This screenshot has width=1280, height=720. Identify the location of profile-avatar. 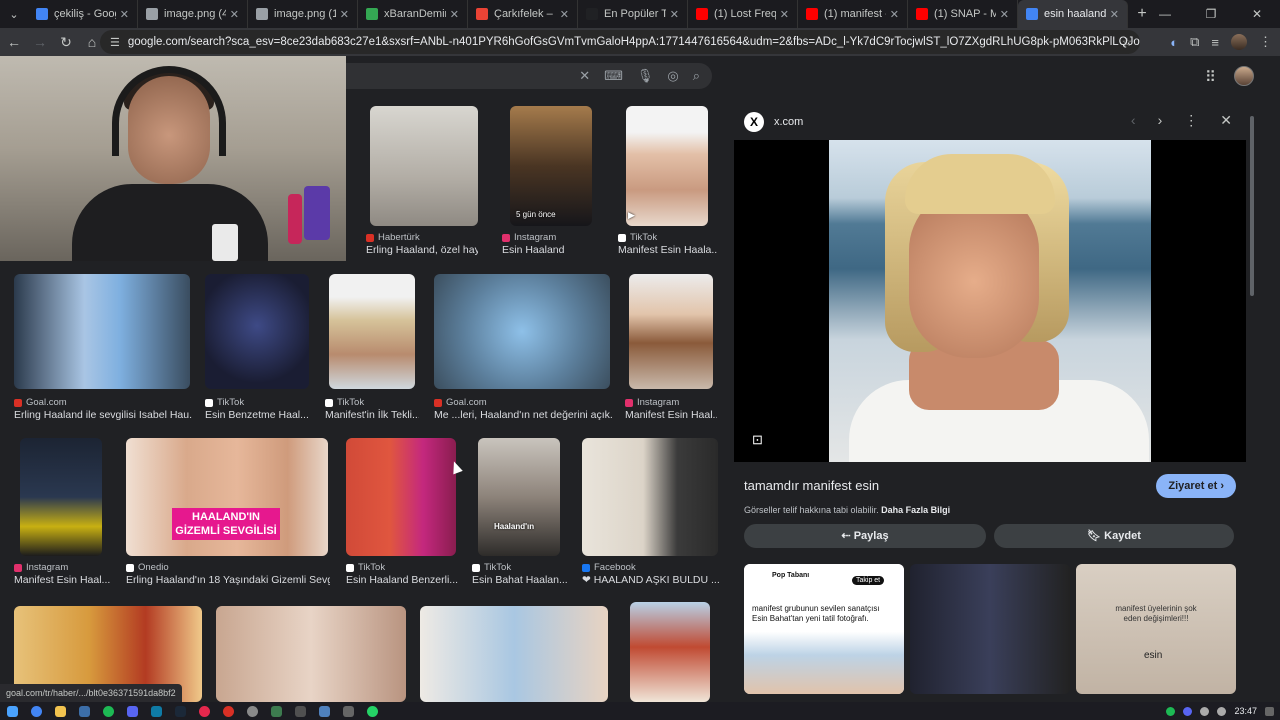
(1239, 42).